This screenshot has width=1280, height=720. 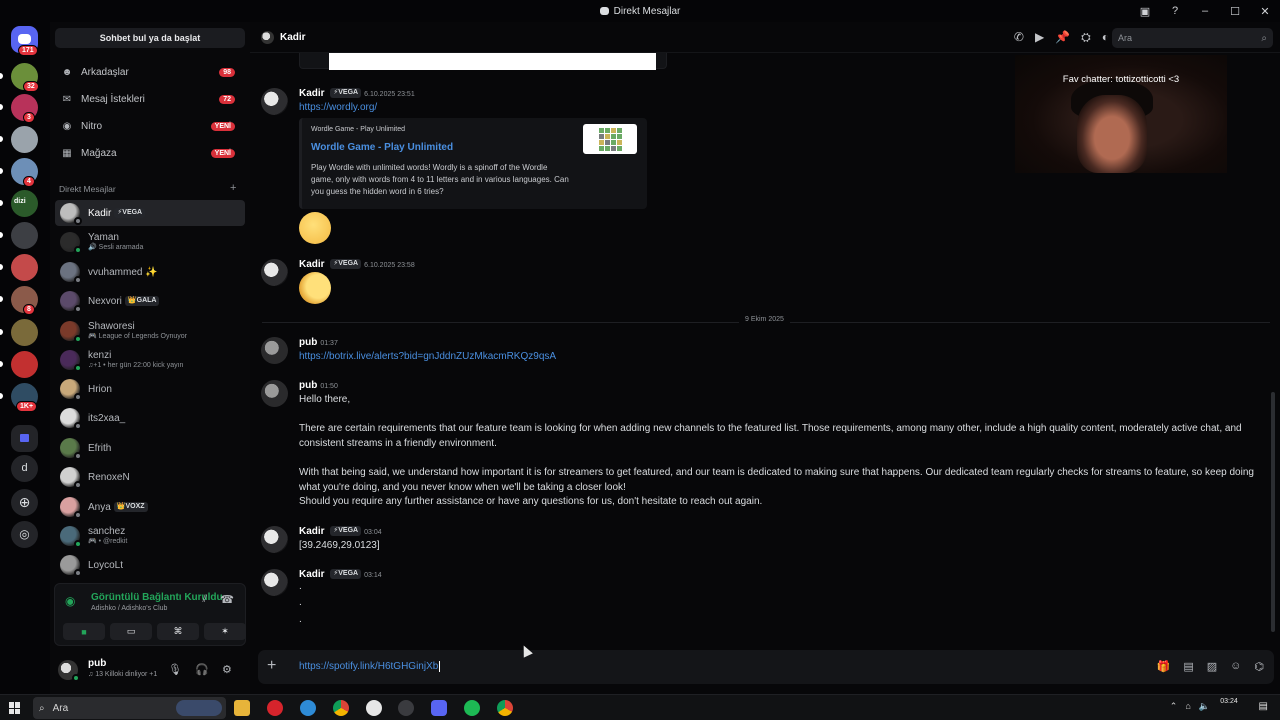 I want to click on attach-icon: +, so click(x=271, y=666).